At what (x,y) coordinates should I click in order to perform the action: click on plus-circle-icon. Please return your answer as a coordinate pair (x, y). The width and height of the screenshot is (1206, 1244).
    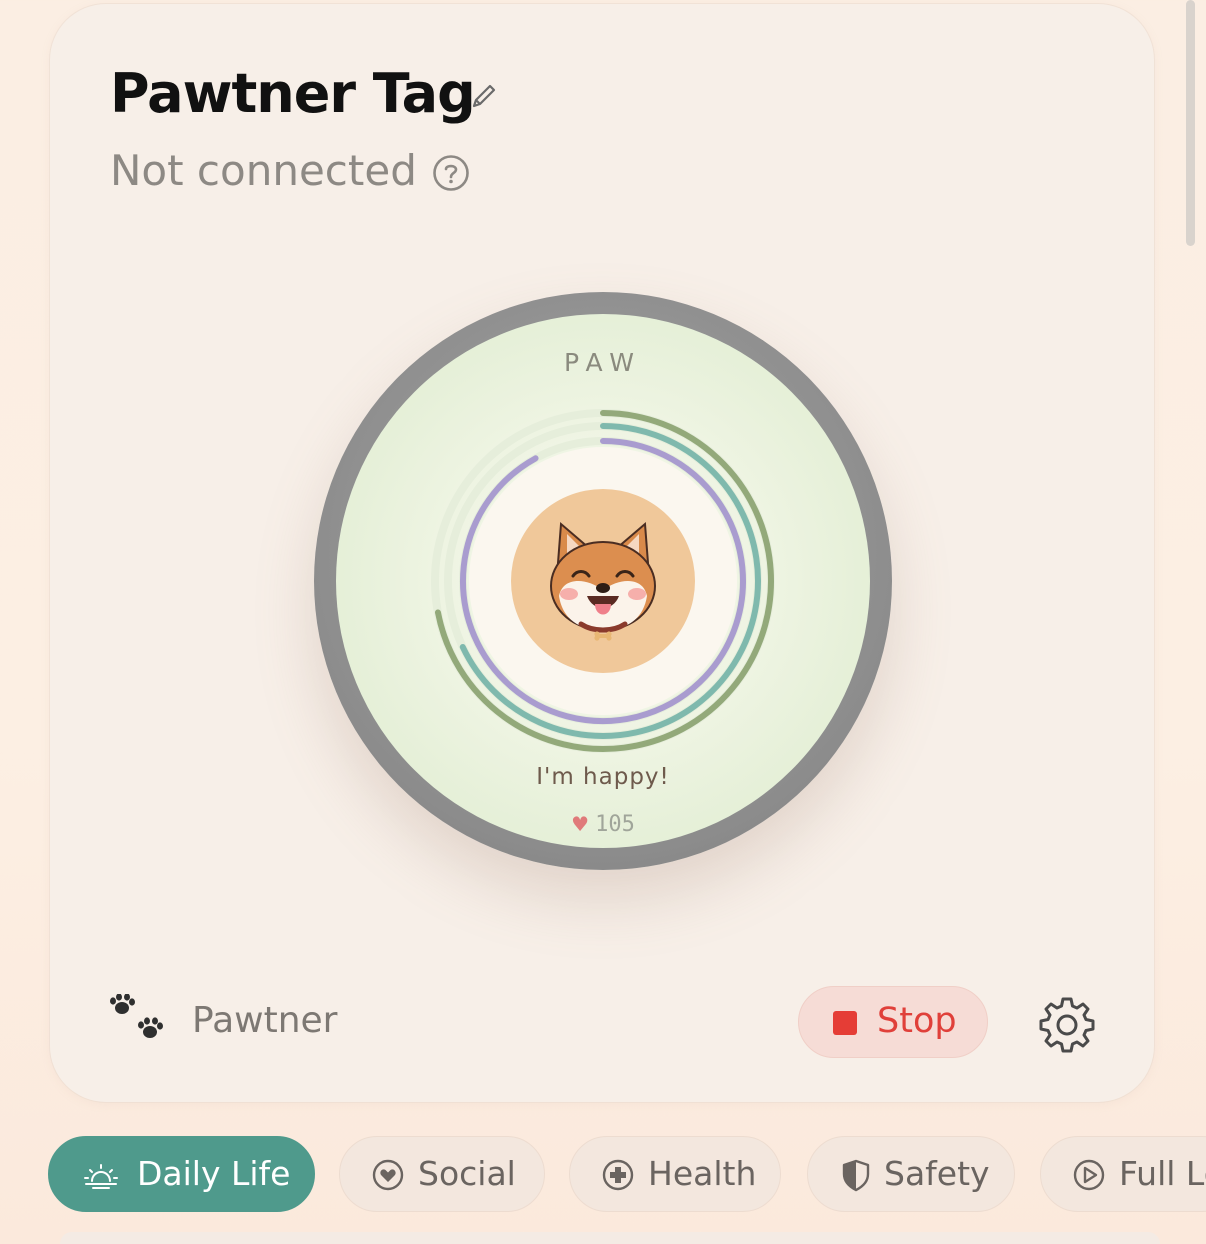
    Looking at the image, I should click on (618, 1175).